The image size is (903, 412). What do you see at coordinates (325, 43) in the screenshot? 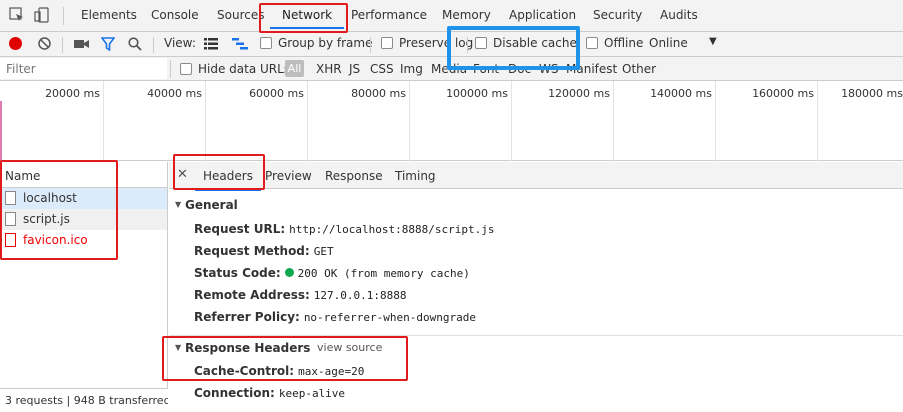
I see `group-by-frame-label: Group by frame` at bounding box center [325, 43].